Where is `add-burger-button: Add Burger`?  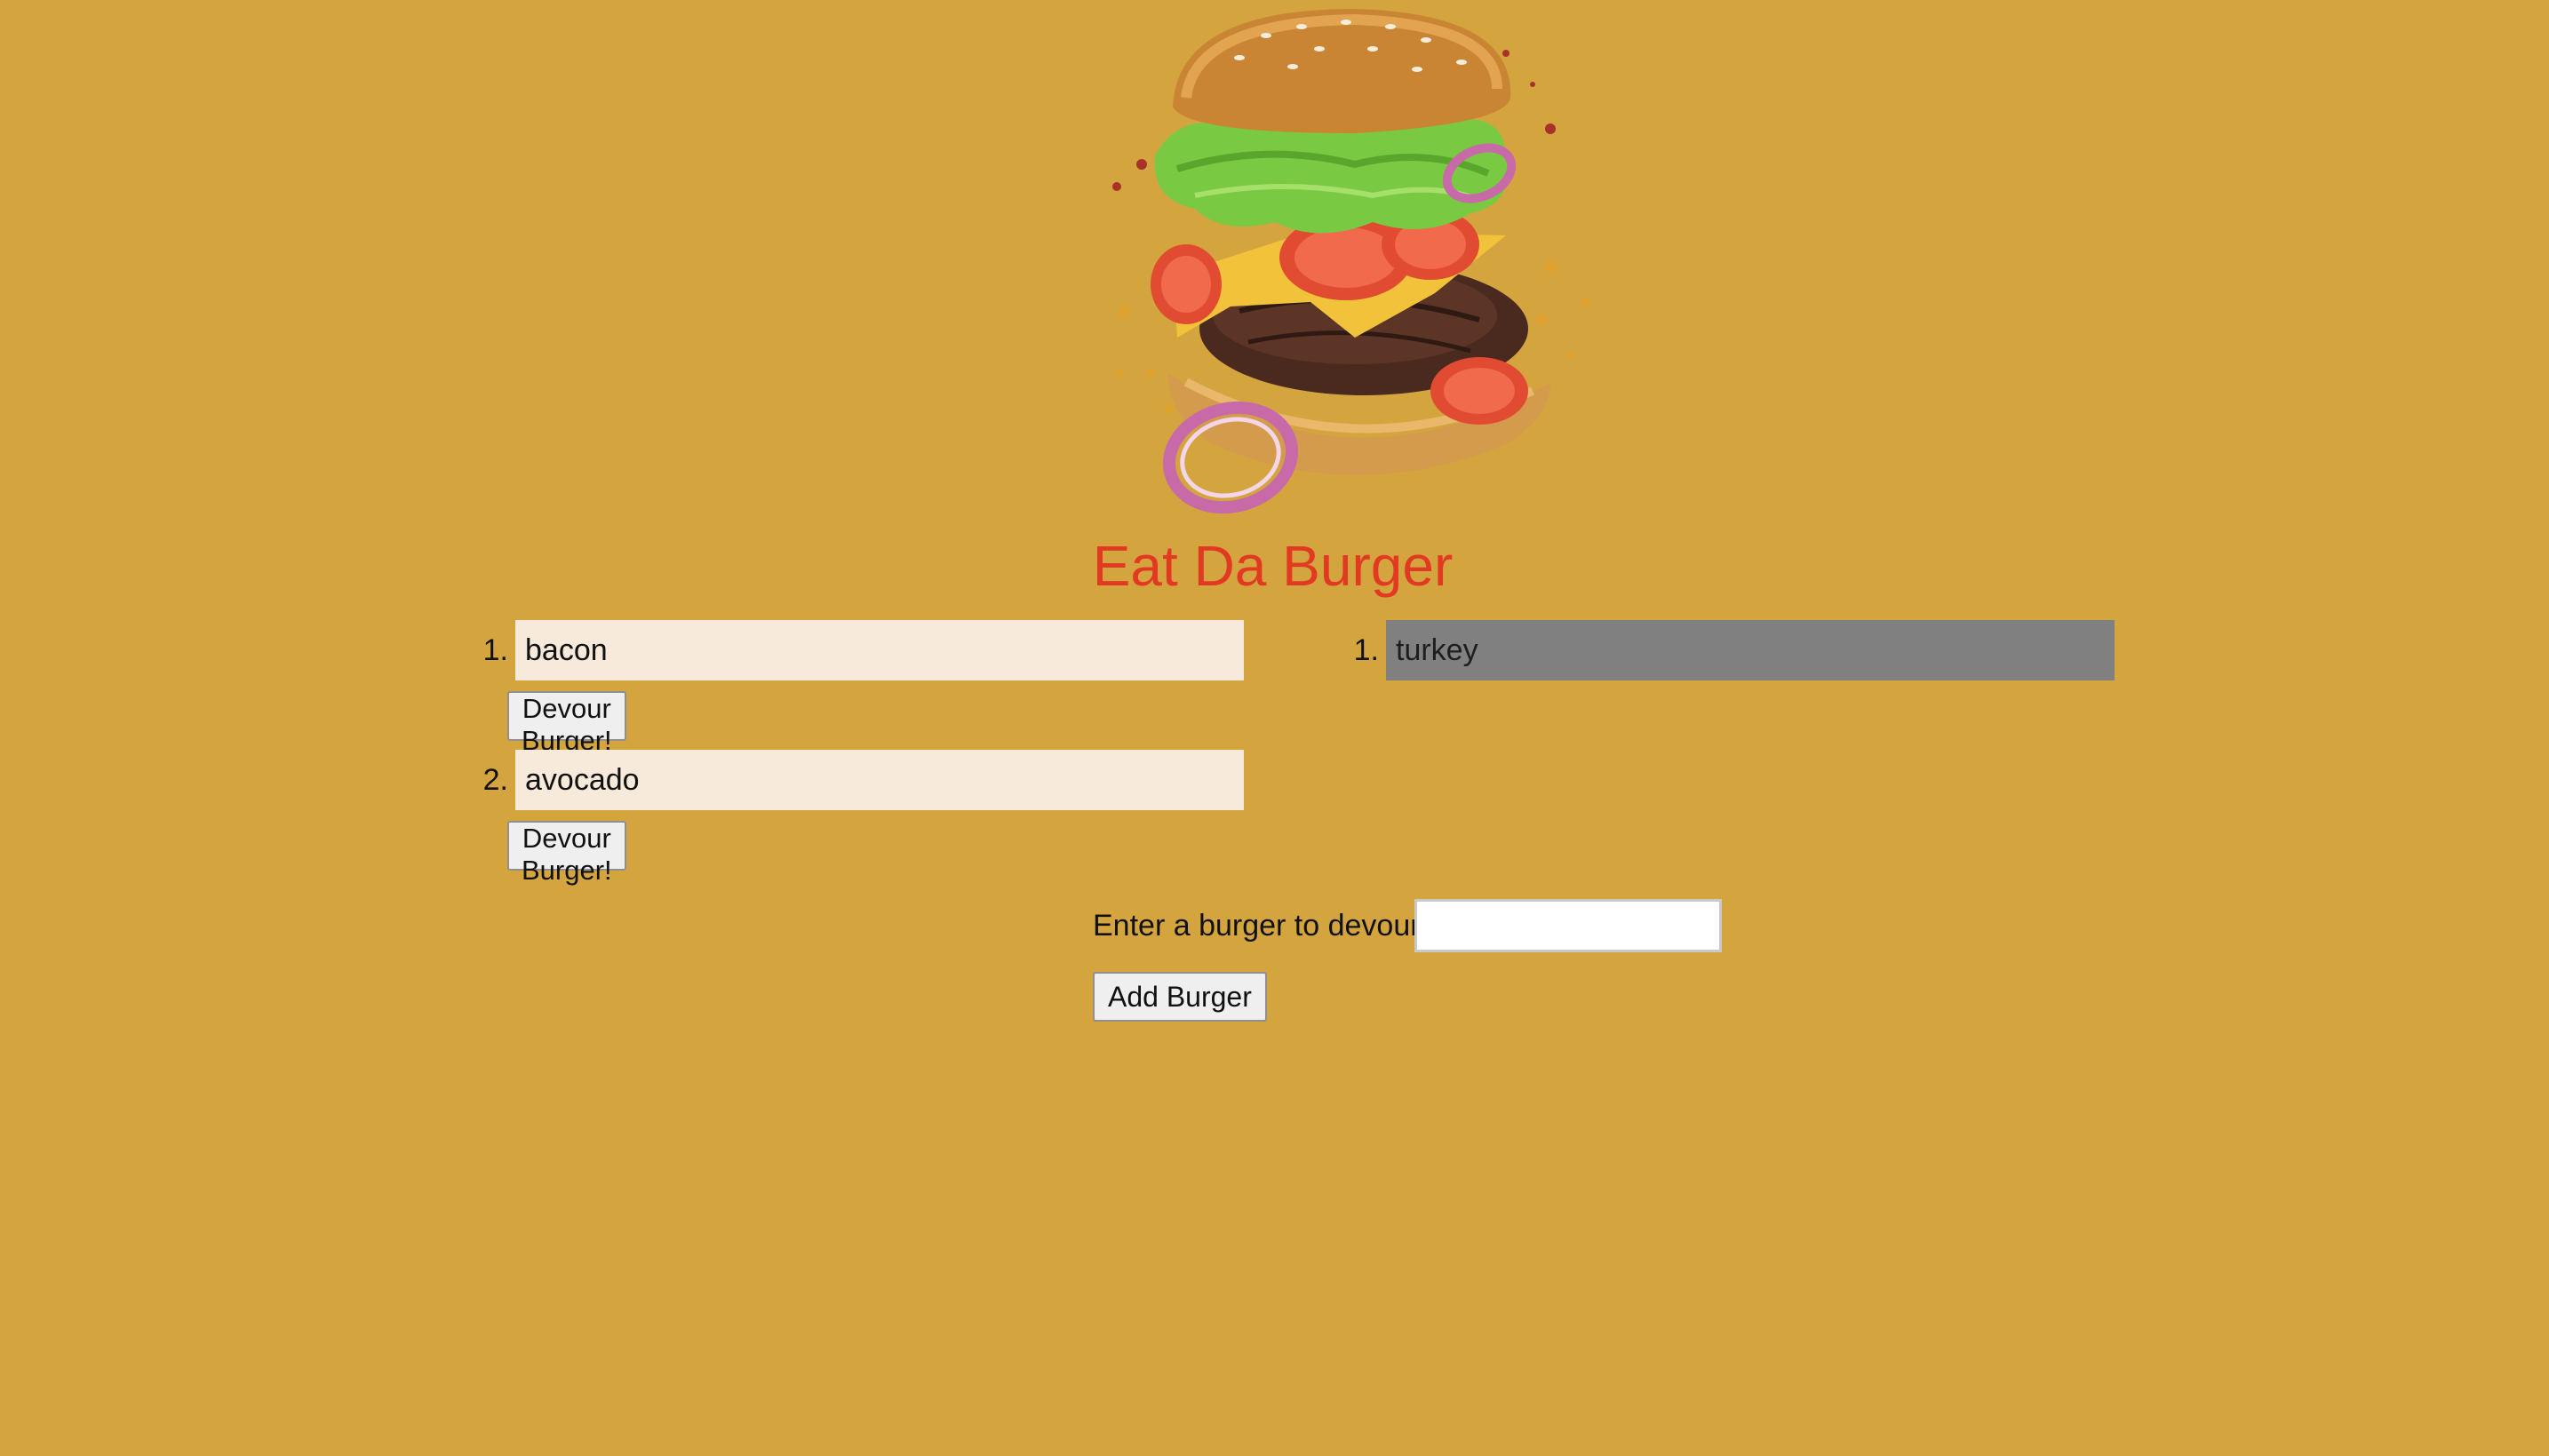 add-burger-button: Add Burger is located at coordinates (1180, 997).